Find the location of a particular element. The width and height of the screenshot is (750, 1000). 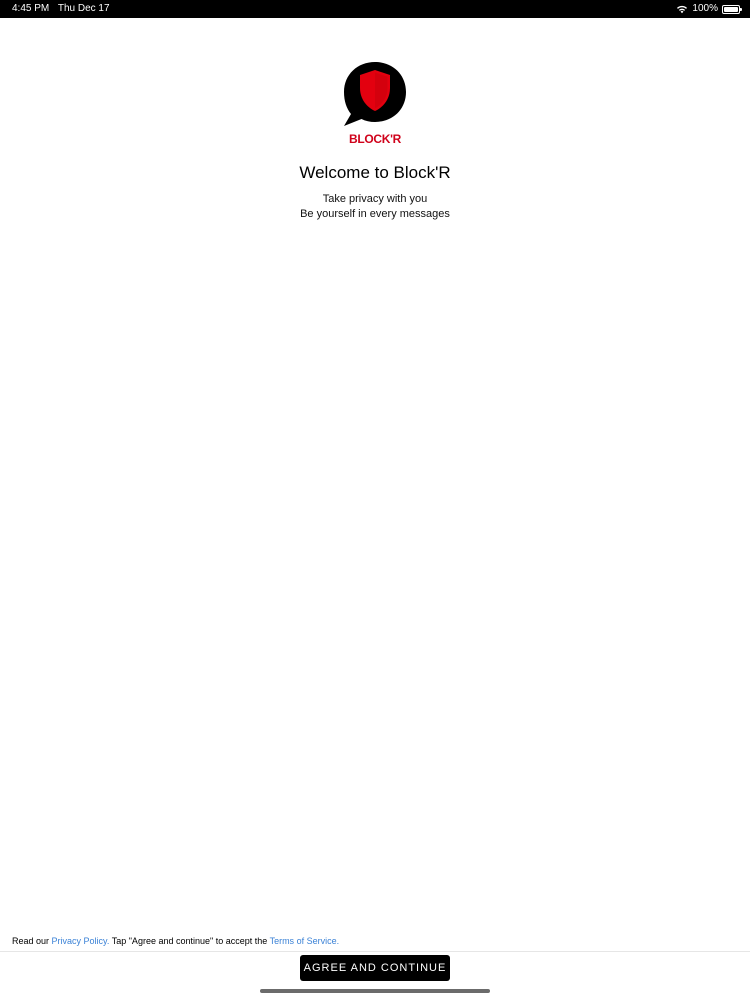

status-time: 4:45 PM is located at coordinates (31, 8).